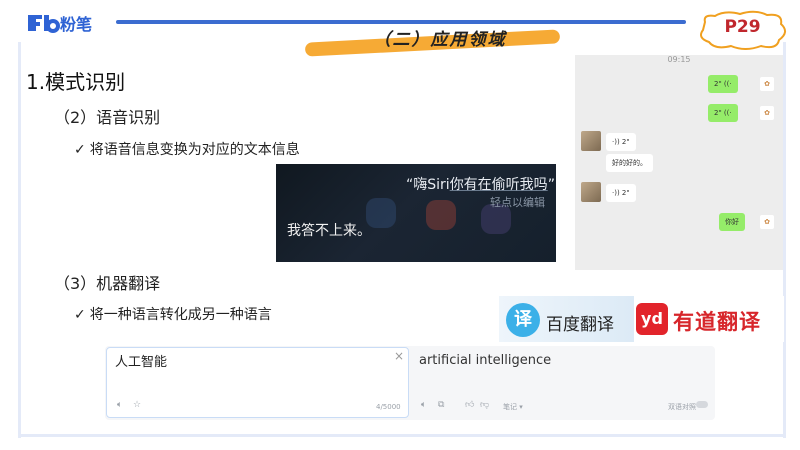 This screenshot has height=450, width=800. Describe the element at coordinates (329, 231) in the screenshot. I see `siri-answer: 我答不上来。` at that location.